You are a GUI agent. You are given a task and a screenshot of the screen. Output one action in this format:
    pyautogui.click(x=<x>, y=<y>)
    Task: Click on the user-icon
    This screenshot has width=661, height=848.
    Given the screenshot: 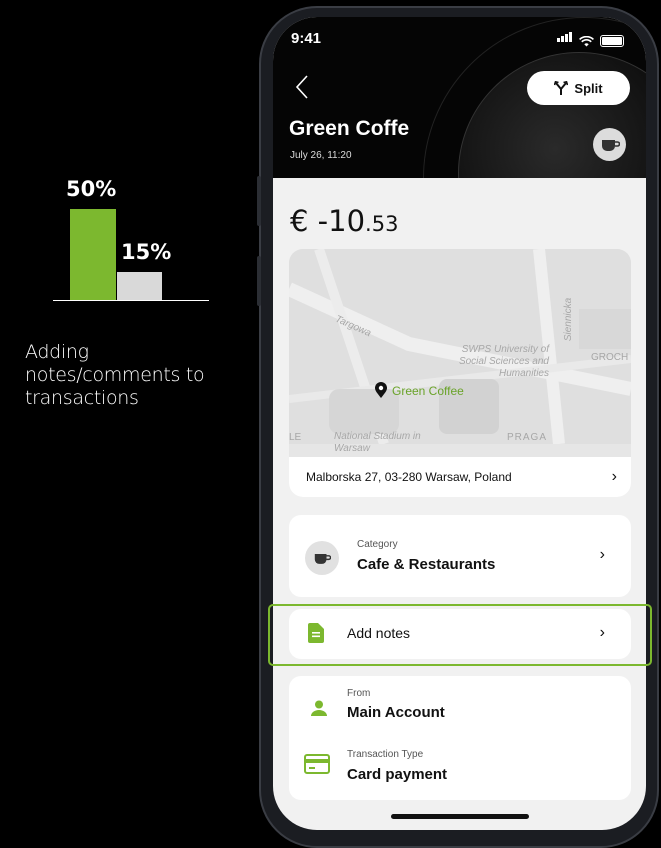 What is the action you would take?
    pyautogui.click(x=319, y=708)
    